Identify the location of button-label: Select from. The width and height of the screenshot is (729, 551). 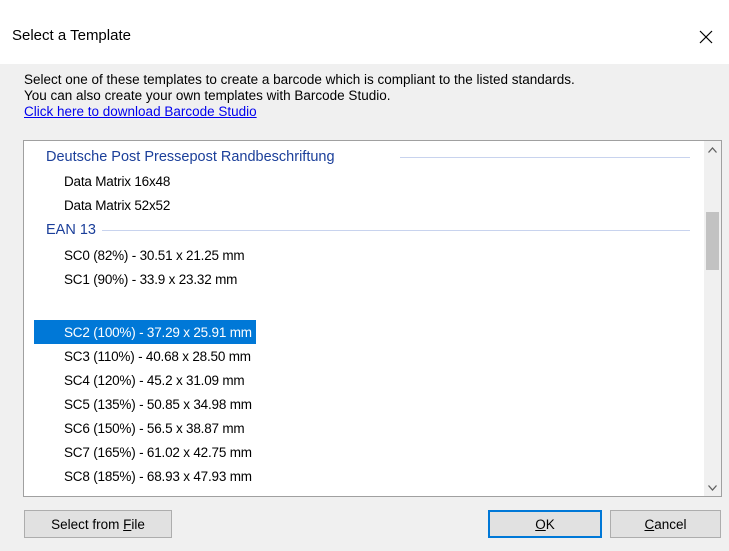
(87, 524).